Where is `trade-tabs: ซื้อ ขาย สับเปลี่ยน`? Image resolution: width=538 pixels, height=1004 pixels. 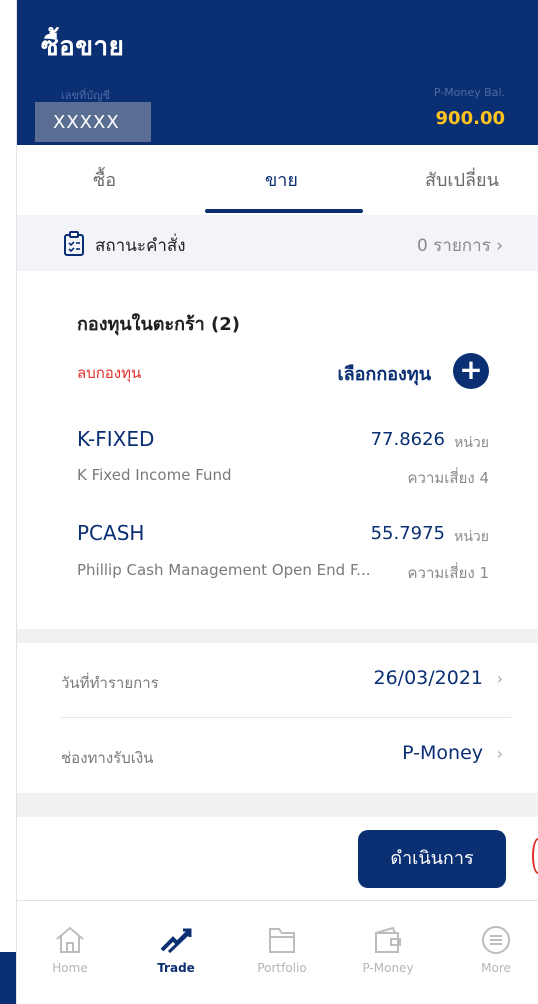 trade-tabs: ซื้อ ขาย สับเปลี่ยน is located at coordinates (277, 180).